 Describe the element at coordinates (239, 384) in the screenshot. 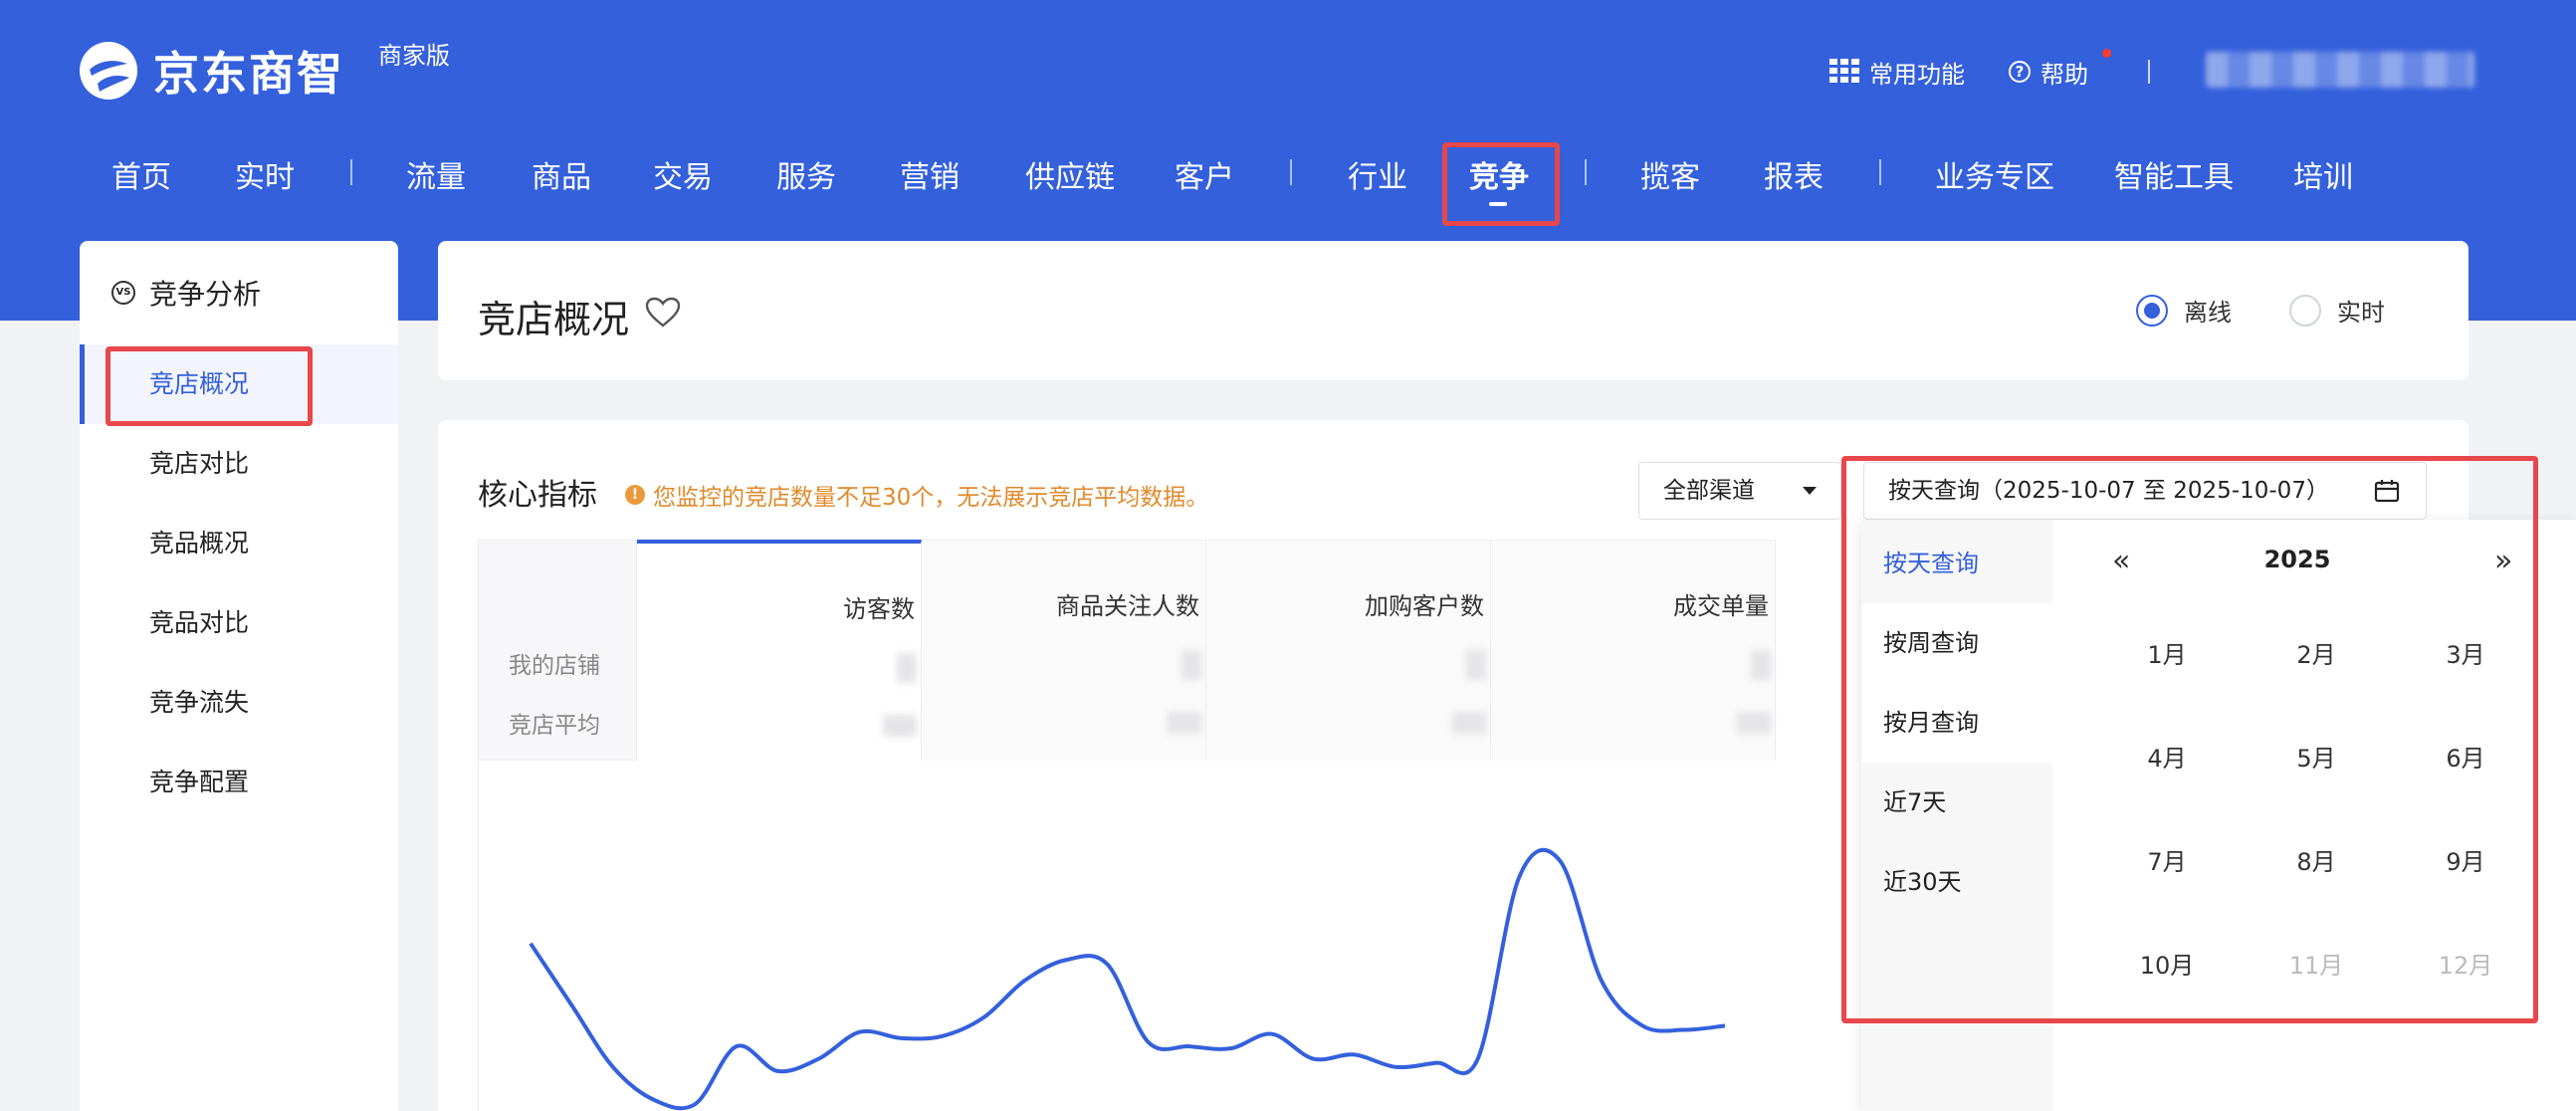

I see `sidebar-item-0: 竞店概况` at that location.